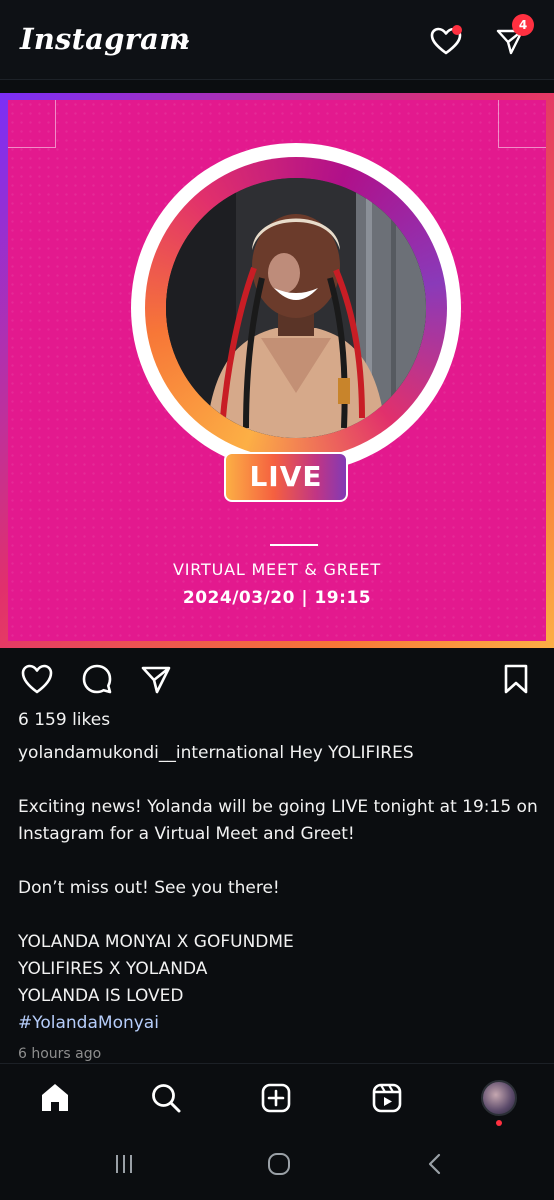 This screenshot has height=1200, width=554. Describe the element at coordinates (286, 477) in the screenshot. I see `live-badge: LIVE` at that location.